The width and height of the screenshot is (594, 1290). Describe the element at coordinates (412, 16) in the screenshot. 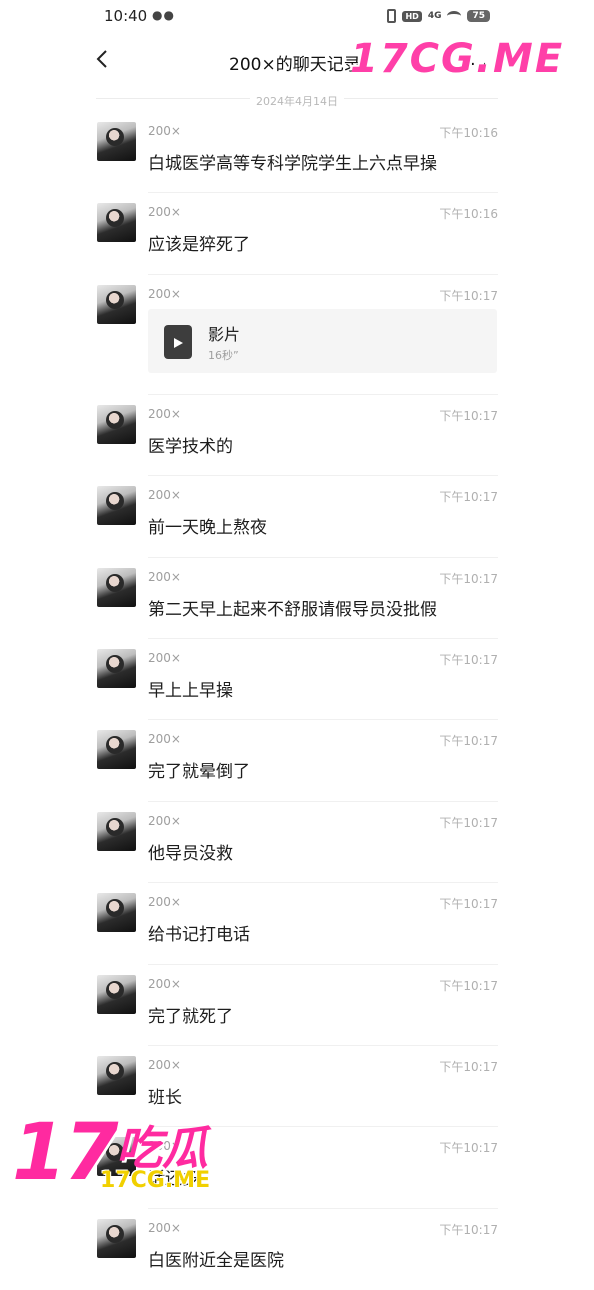

I see `hd-icon: HD` at that location.